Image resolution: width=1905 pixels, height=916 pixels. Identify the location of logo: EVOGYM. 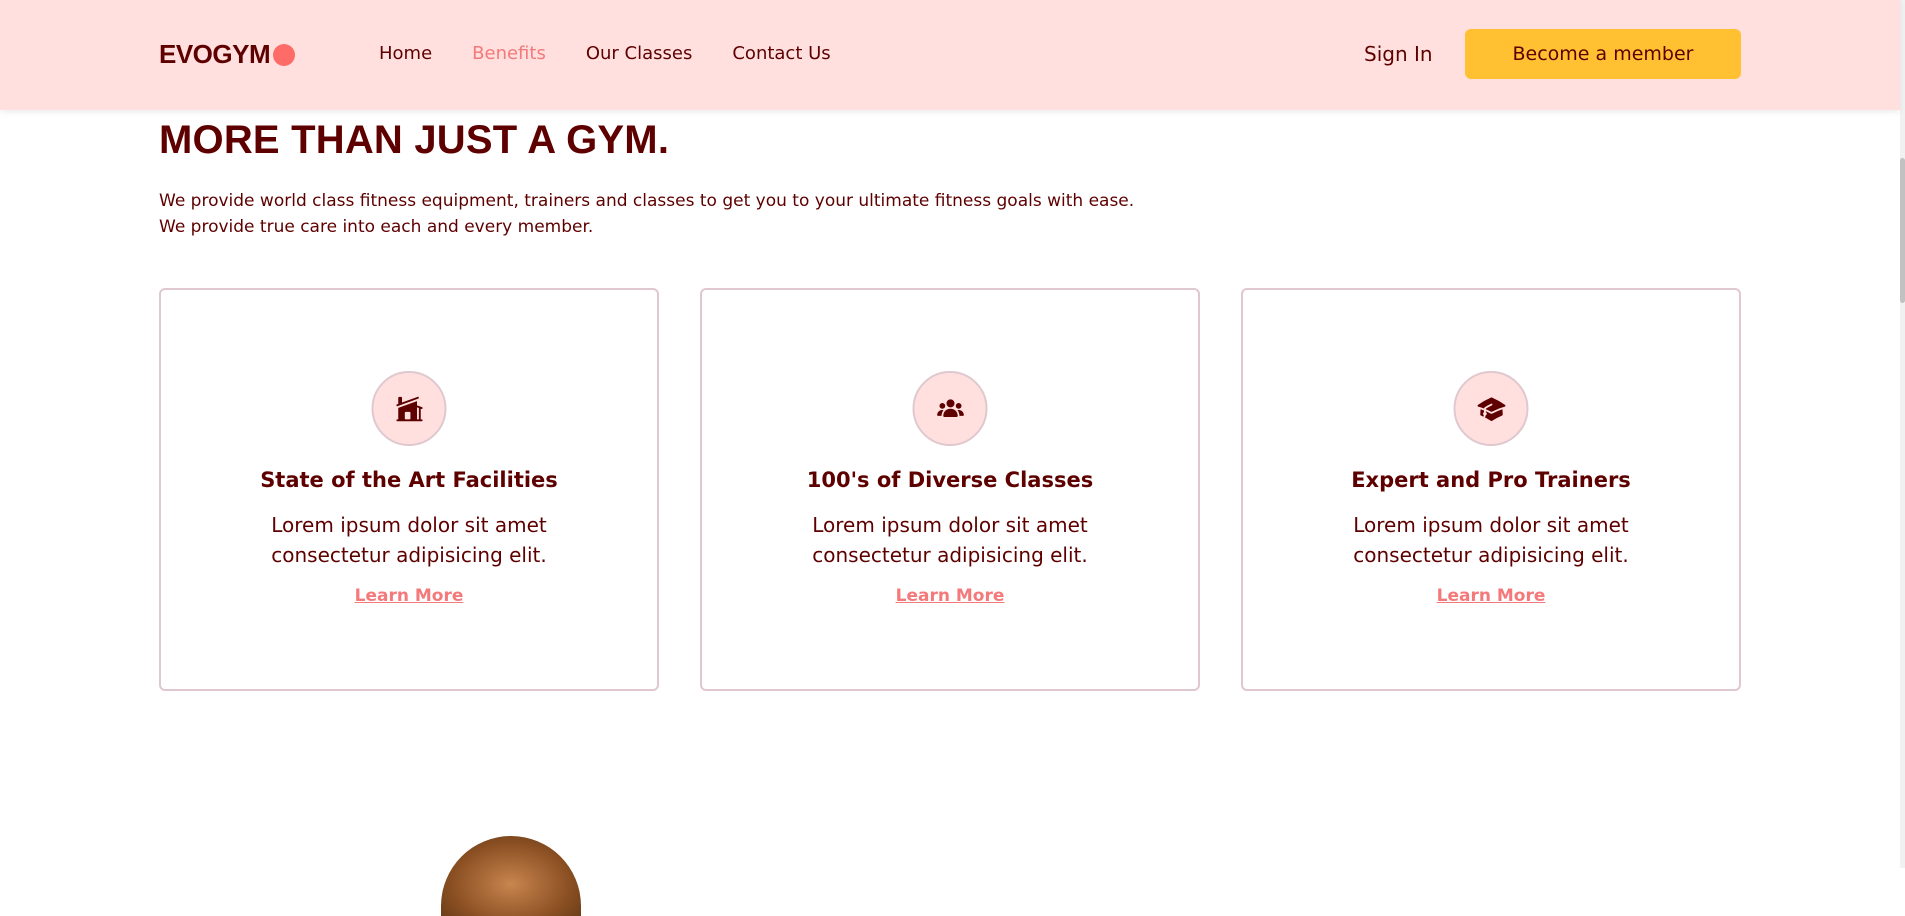
(227, 54).